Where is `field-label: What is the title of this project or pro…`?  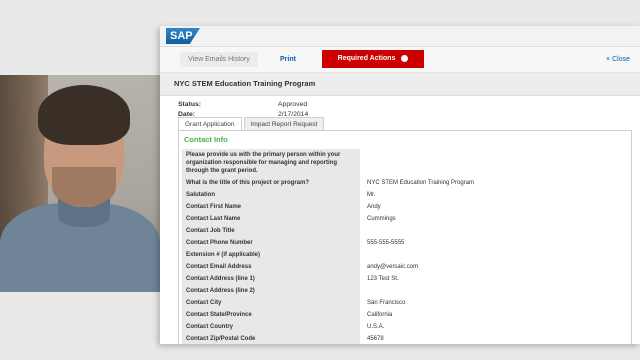
field-label: What is the title of this project or pro… is located at coordinates (271, 183).